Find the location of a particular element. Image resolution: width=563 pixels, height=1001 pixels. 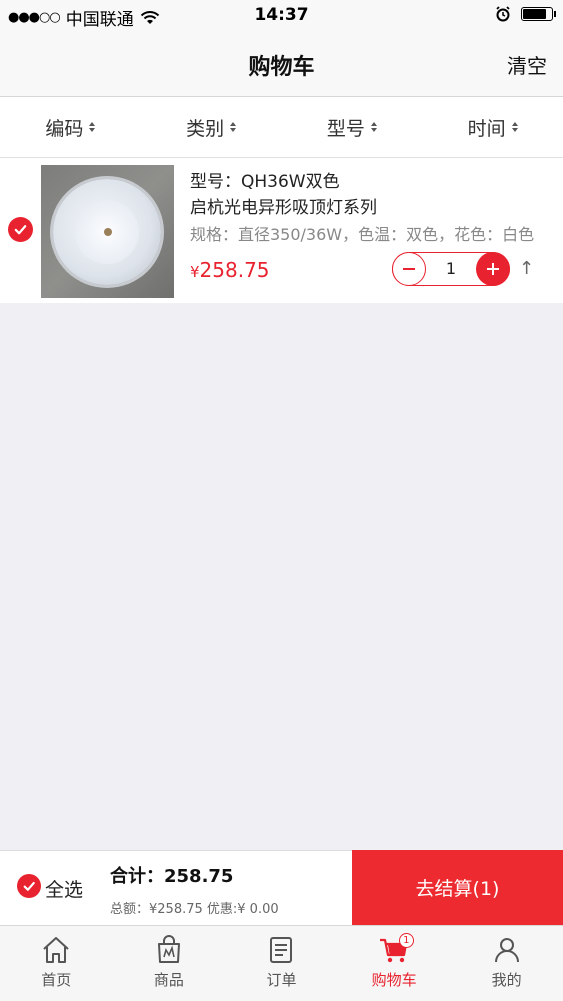

tab-label: 订单 is located at coordinates (281, 980).